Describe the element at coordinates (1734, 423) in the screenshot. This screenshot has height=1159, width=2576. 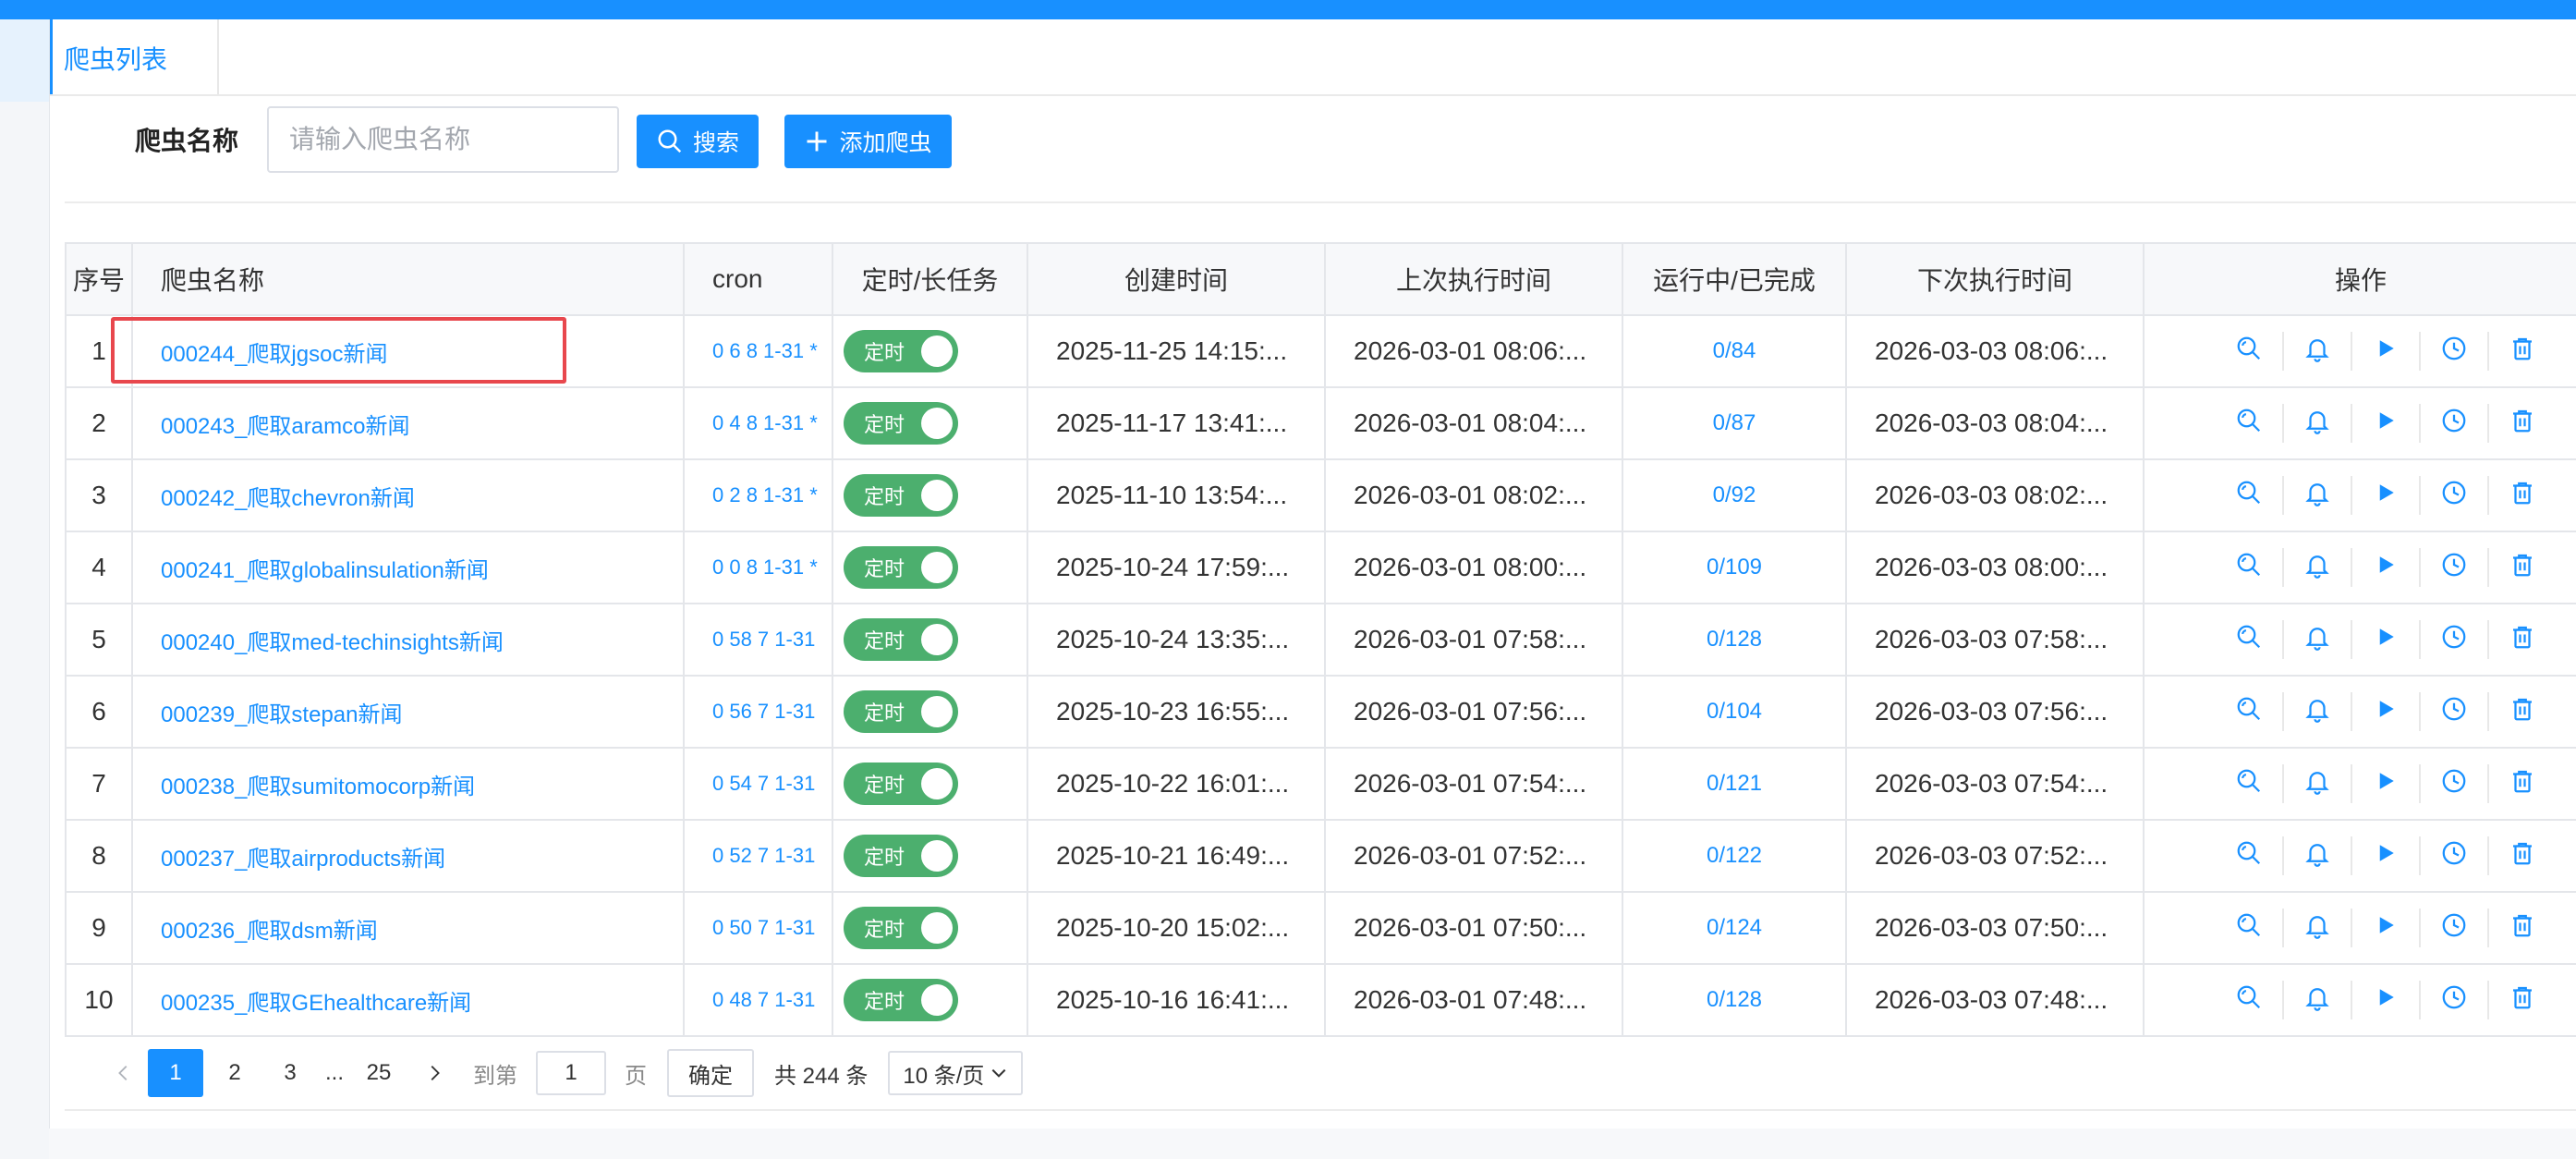
I see `running-done-count: 0/87` at that location.